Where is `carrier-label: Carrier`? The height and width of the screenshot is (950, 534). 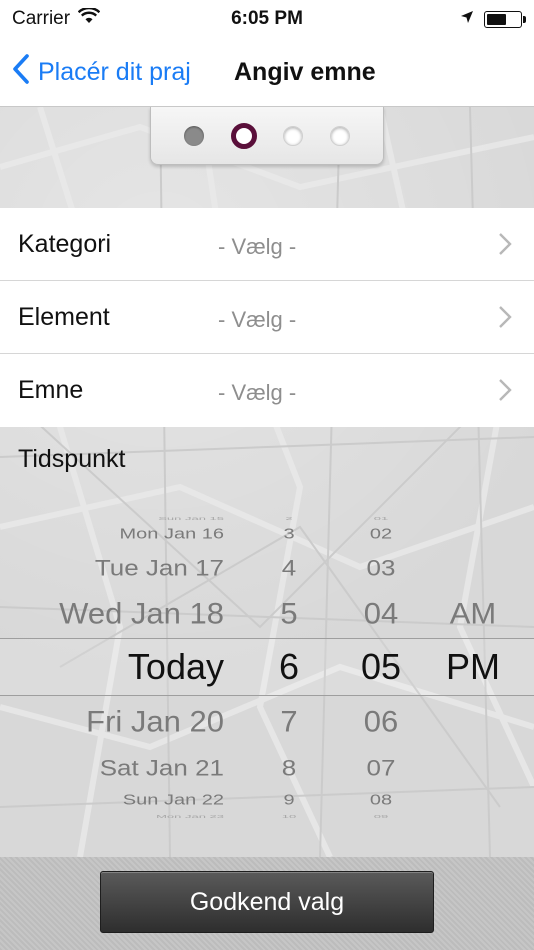
carrier-label: Carrier is located at coordinates (41, 18).